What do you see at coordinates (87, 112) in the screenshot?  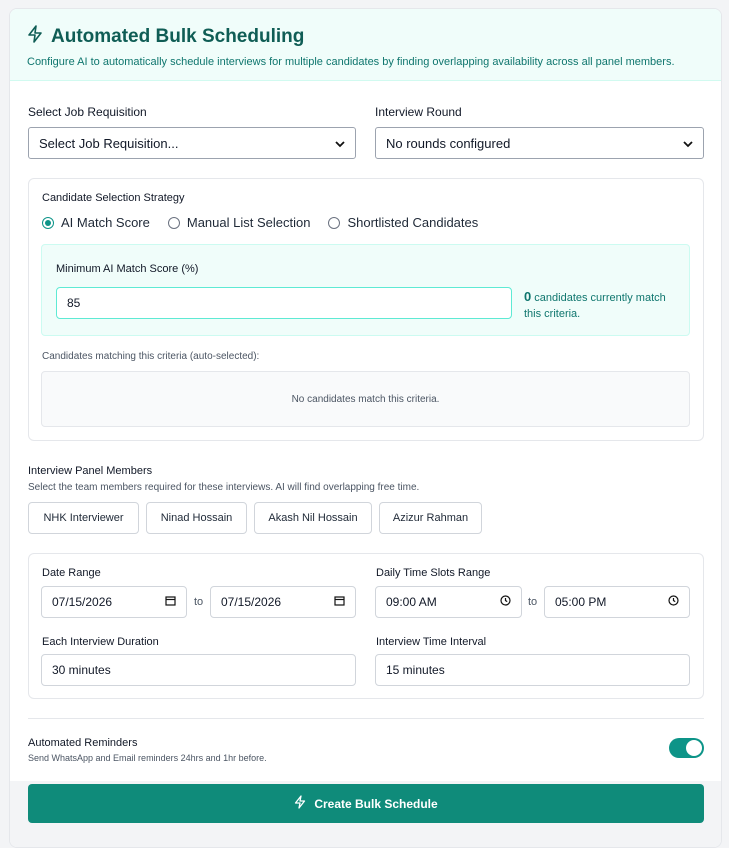 I see `job-requisition-label: Select Job Requisition` at bounding box center [87, 112].